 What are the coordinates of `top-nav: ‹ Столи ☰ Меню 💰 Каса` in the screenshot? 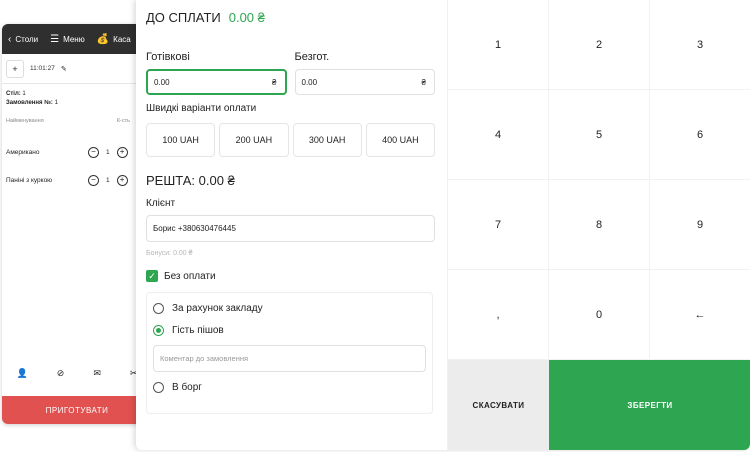 It's located at (77, 39).